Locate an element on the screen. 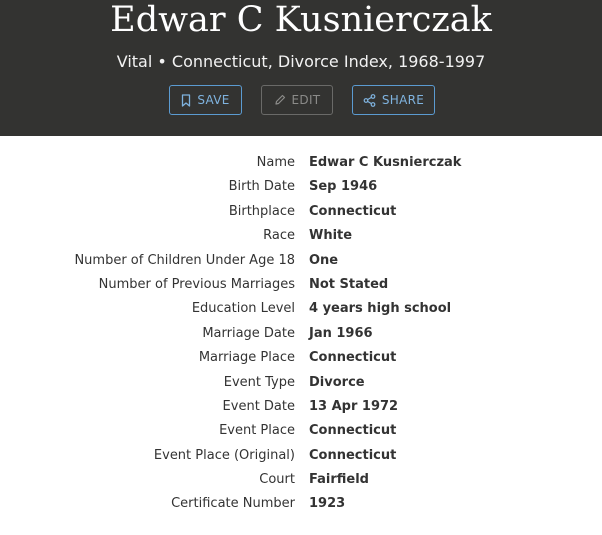 This screenshot has width=602, height=535. page-title: Edwar C Kusnierczak is located at coordinates (301, 20).